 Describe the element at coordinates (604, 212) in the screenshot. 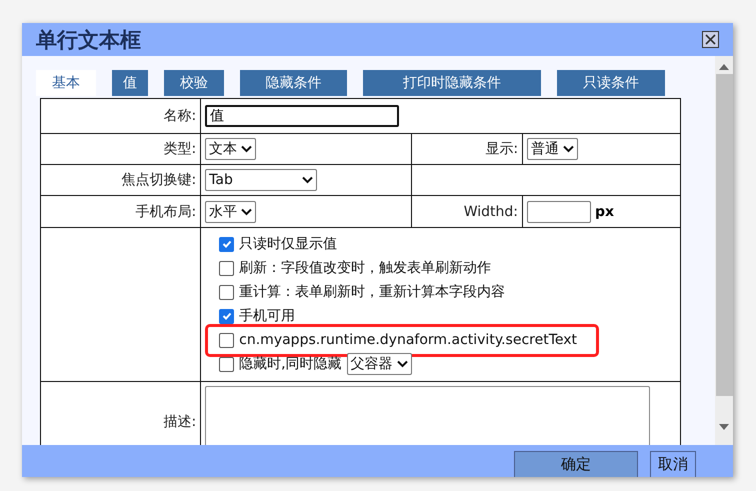

I see `unit-label: px` at that location.